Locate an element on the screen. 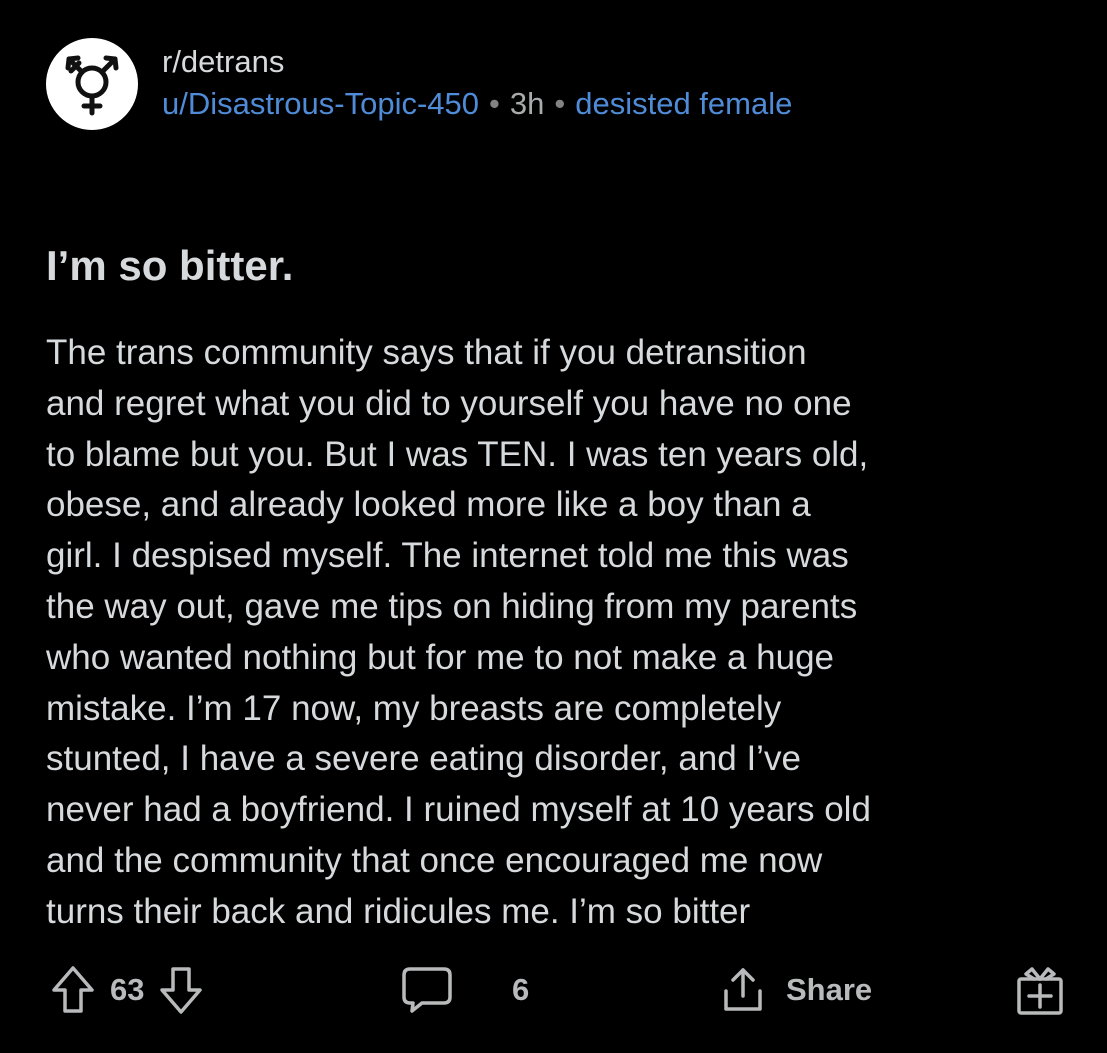 Image resolution: width=1107 pixels, height=1053 pixels. gift-icon is located at coordinates (1040, 990).